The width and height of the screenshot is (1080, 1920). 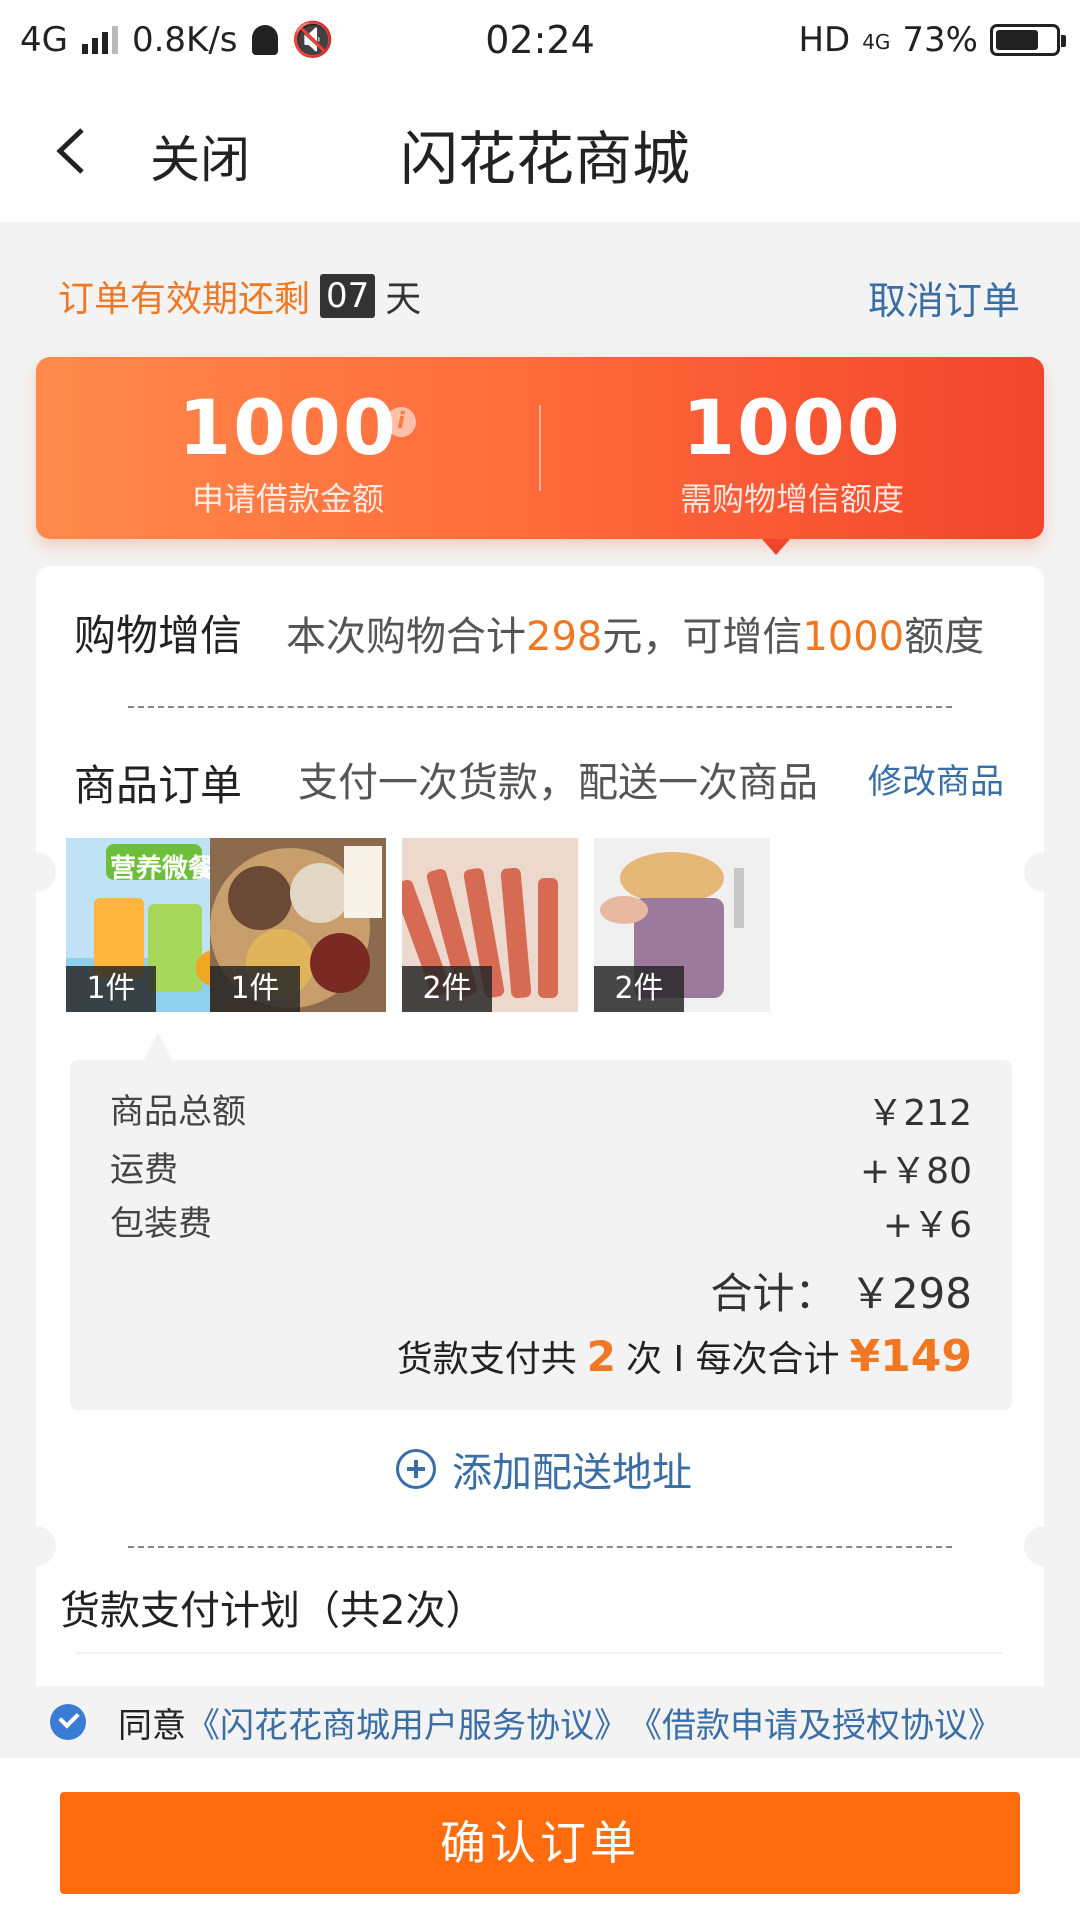 What do you see at coordinates (540, 1843) in the screenshot?
I see `confirm-order-button: 确认订单` at bounding box center [540, 1843].